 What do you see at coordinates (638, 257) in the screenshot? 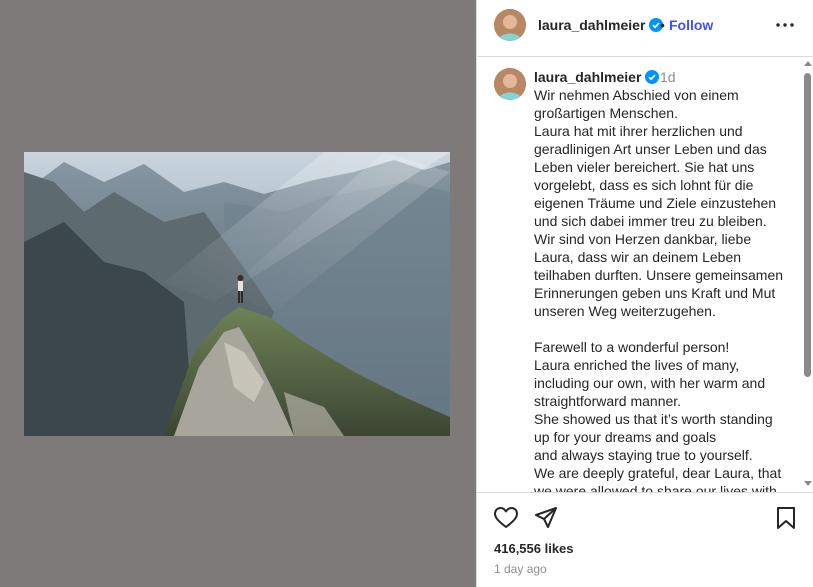
I see `caption-line: Laura, dass wir an deinem Leben` at bounding box center [638, 257].